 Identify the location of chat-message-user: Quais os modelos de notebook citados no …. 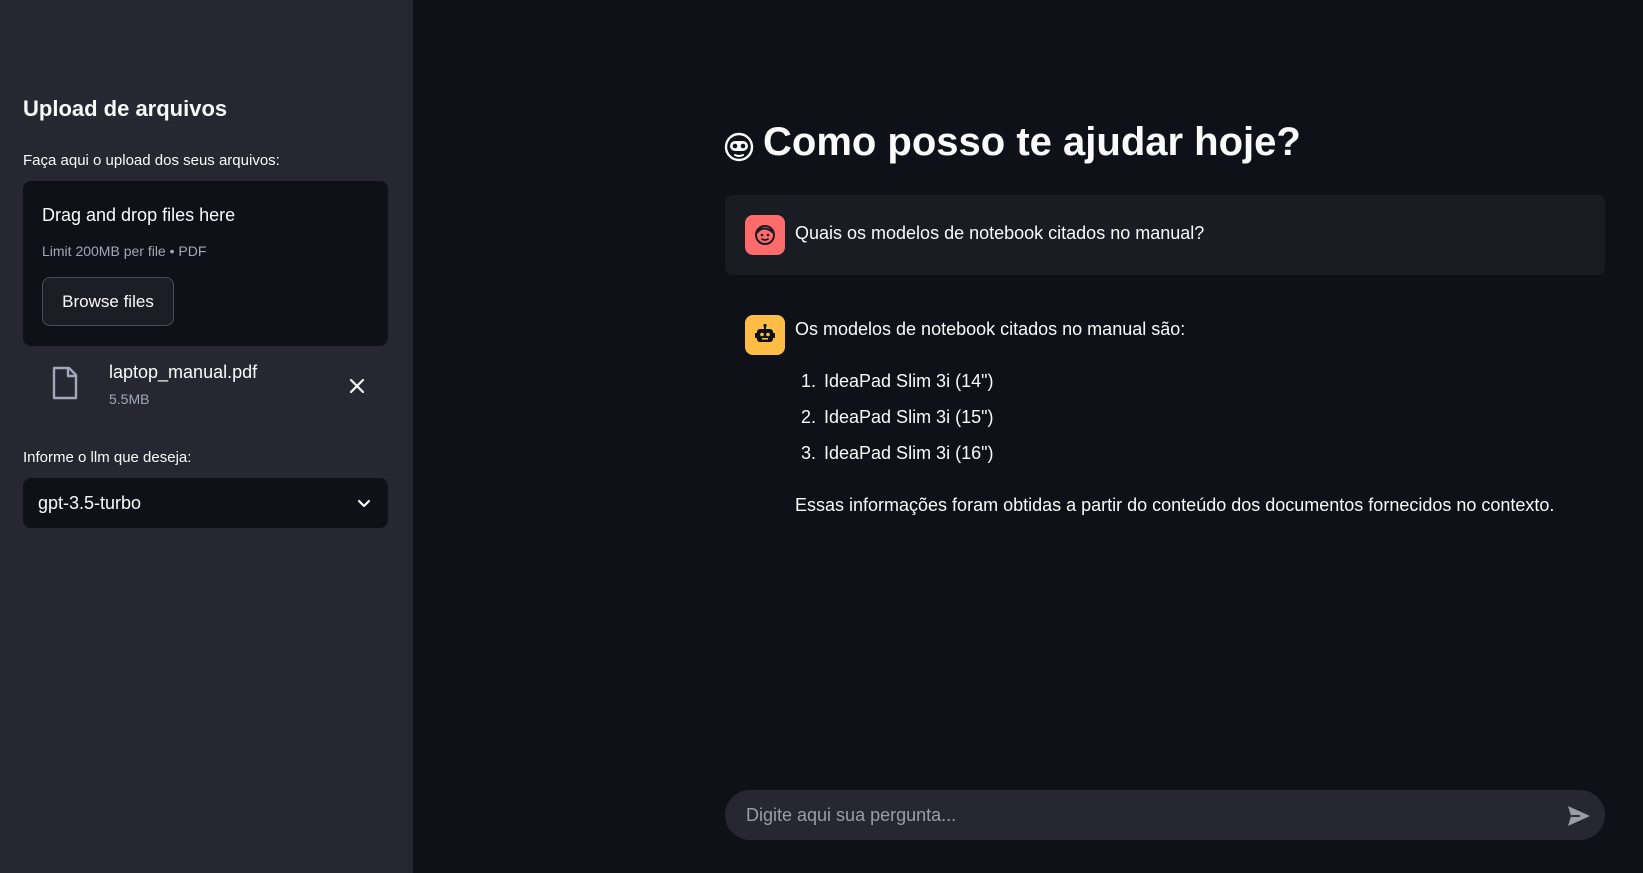
(1165, 235).